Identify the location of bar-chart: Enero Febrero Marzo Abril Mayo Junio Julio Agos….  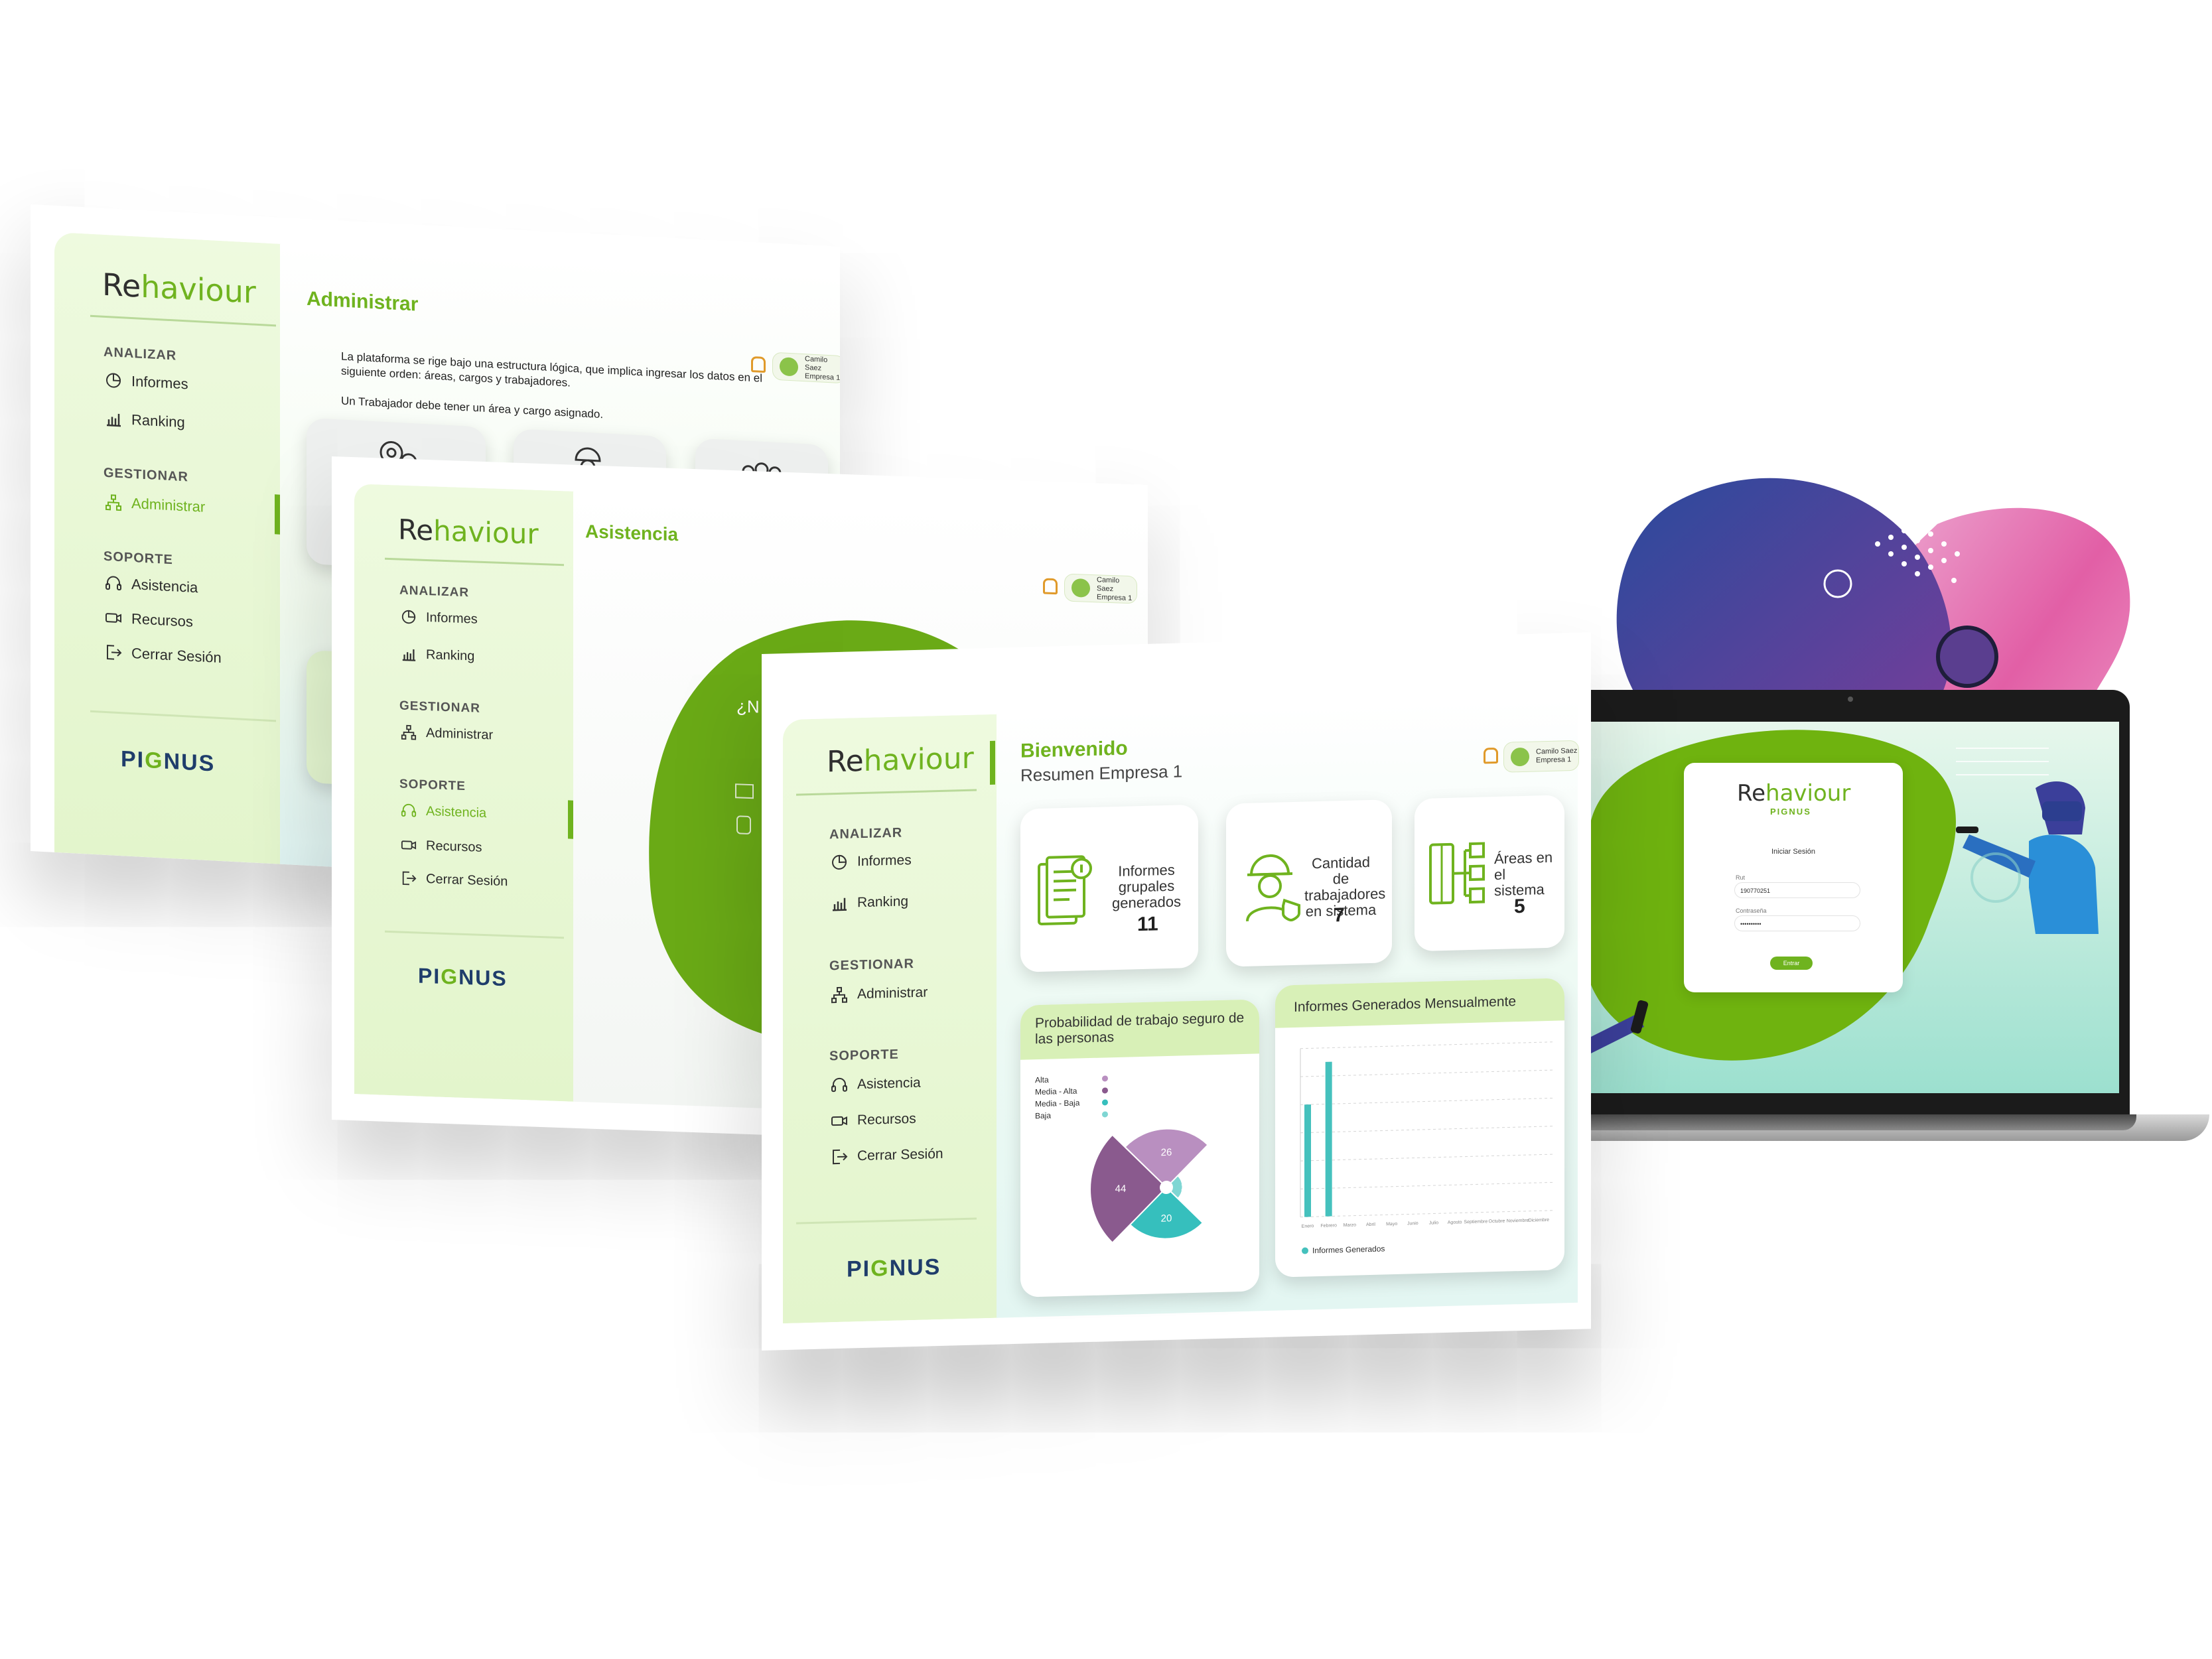
(1426, 1135).